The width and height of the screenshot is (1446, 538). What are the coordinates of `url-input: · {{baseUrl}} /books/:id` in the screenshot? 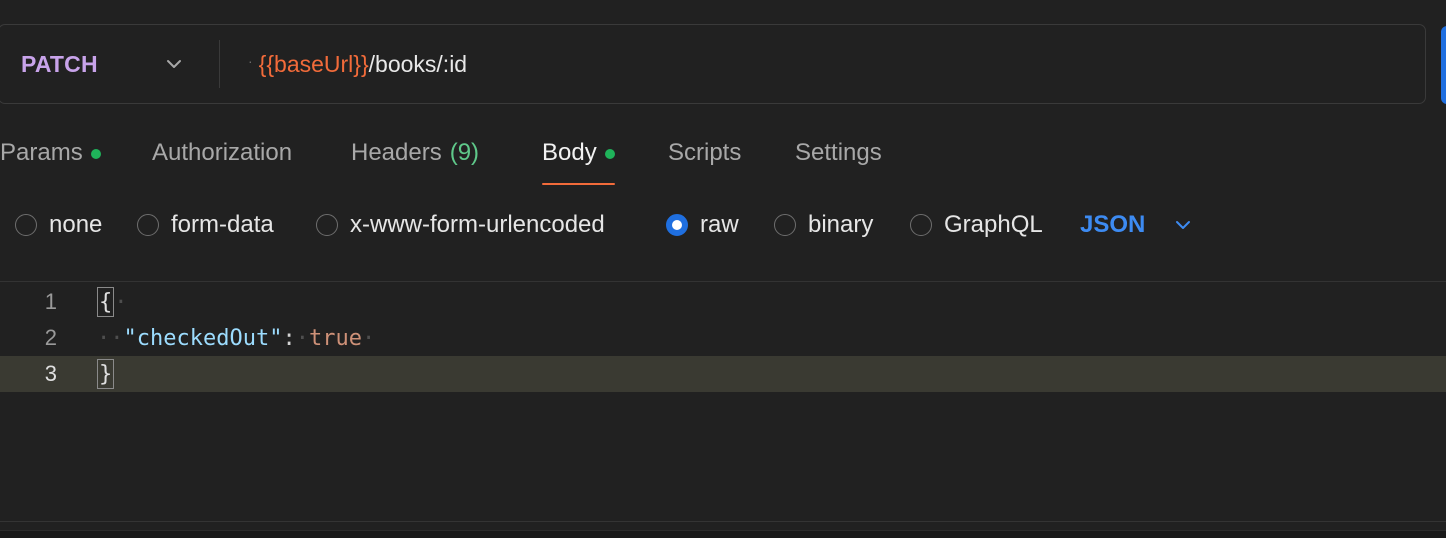 It's located at (822, 64).